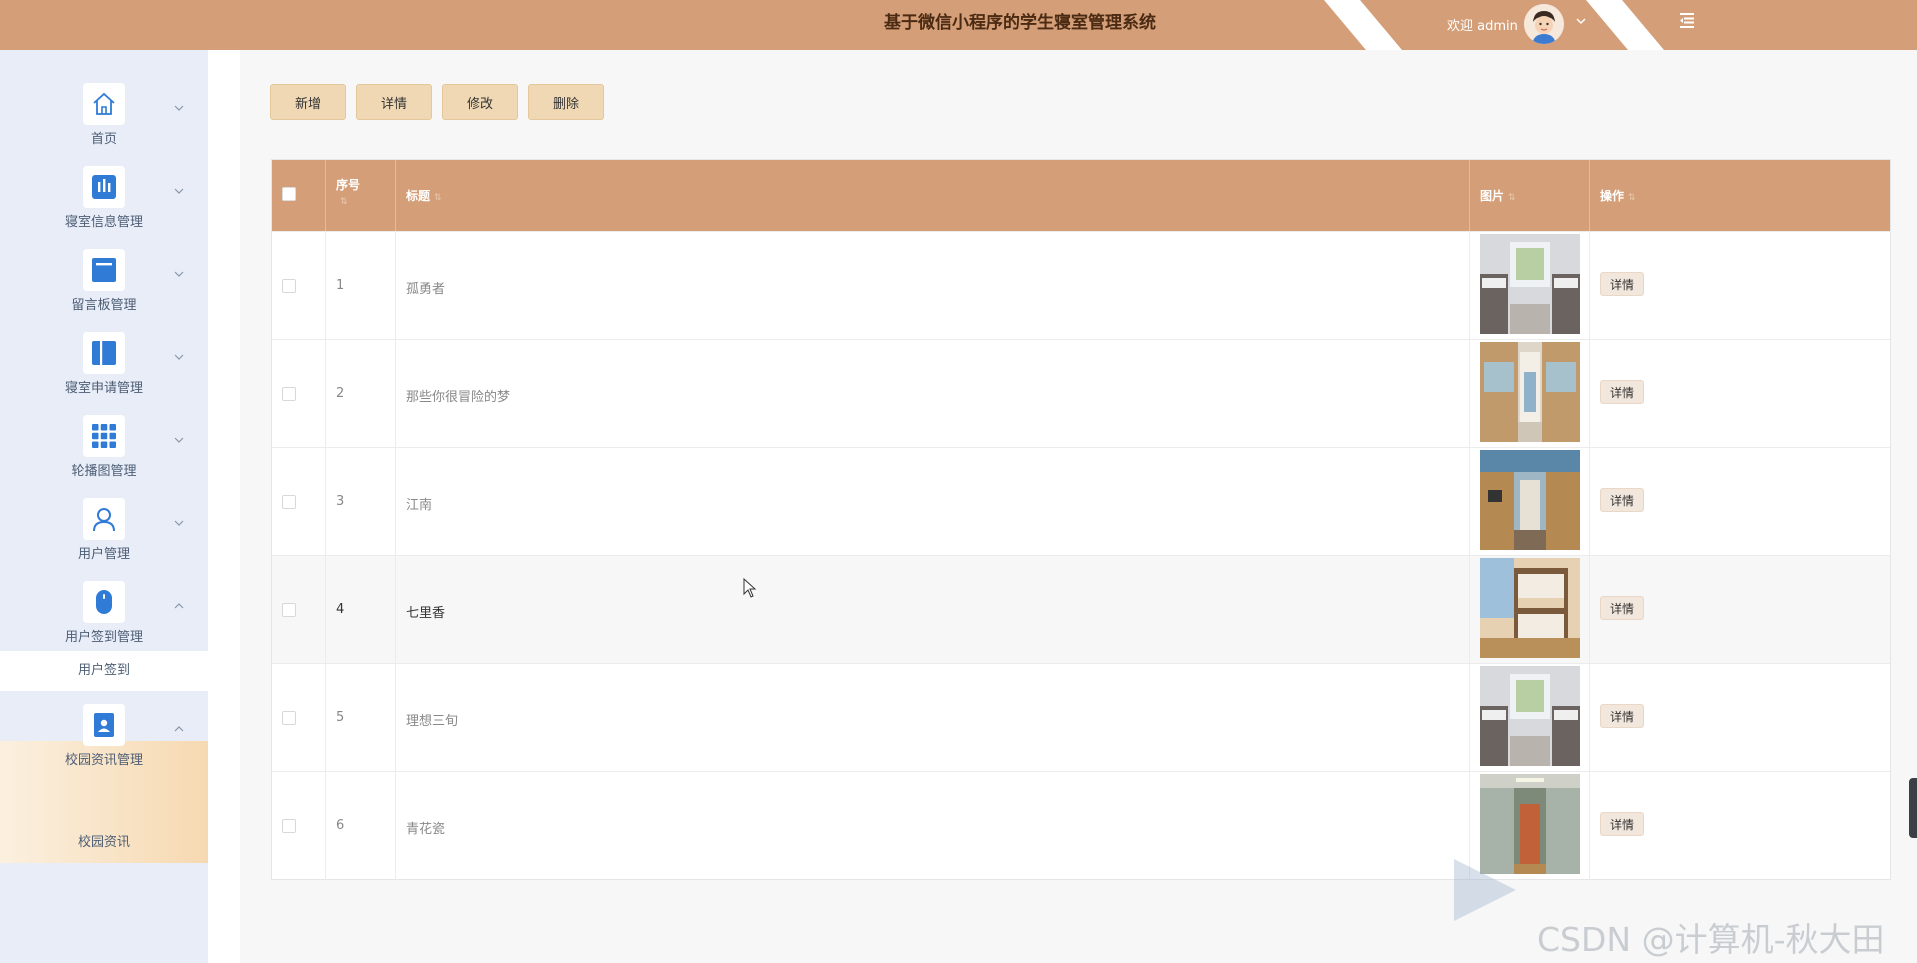 Image resolution: width=1917 pixels, height=963 pixels. What do you see at coordinates (179, 607) in the screenshot?
I see `chevron-up-icon` at bounding box center [179, 607].